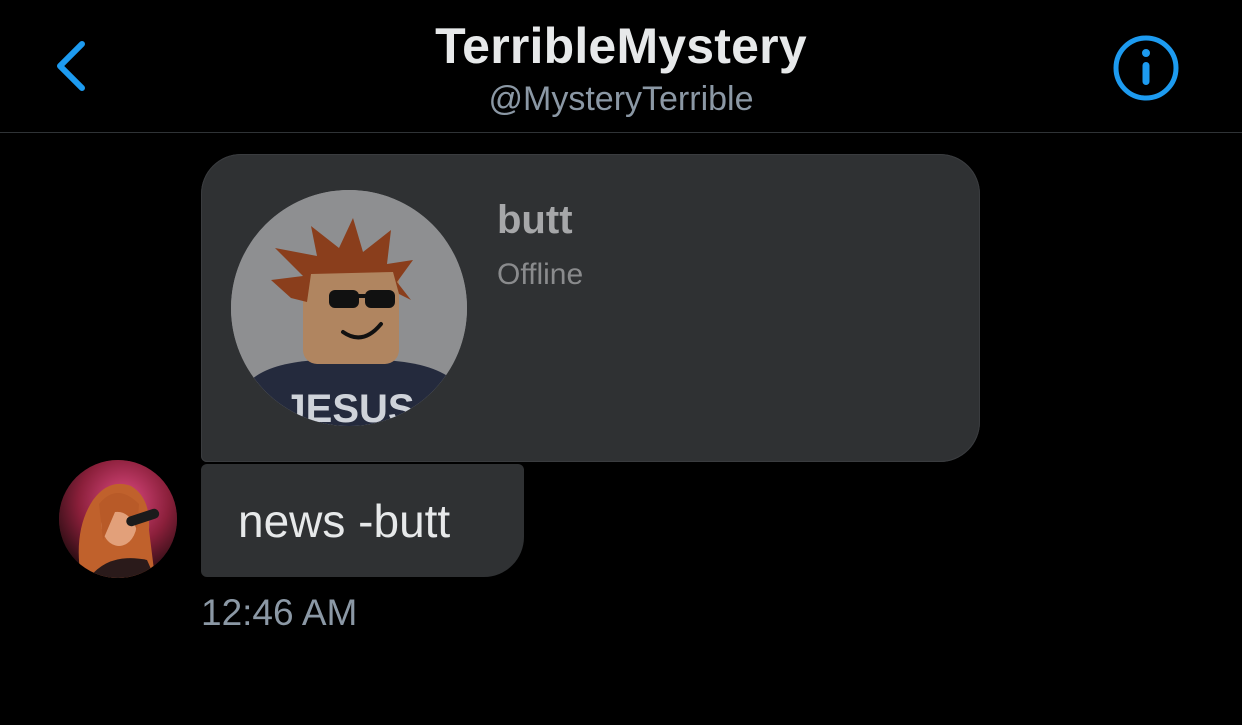 The height and width of the screenshot is (725, 1242). I want to click on roblox-character-image: JESUS, so click(349, 308).